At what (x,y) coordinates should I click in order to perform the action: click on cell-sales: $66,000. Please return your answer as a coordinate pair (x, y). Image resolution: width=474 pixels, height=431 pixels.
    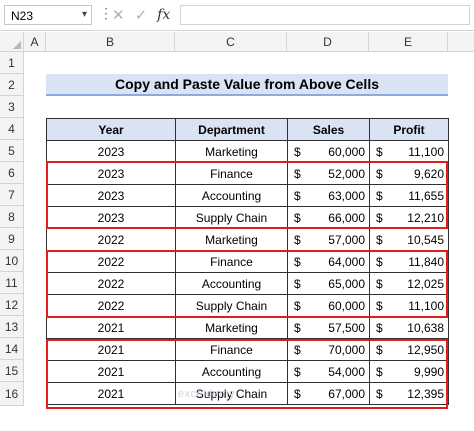
    Looking at the image, I should click on (328, 217).